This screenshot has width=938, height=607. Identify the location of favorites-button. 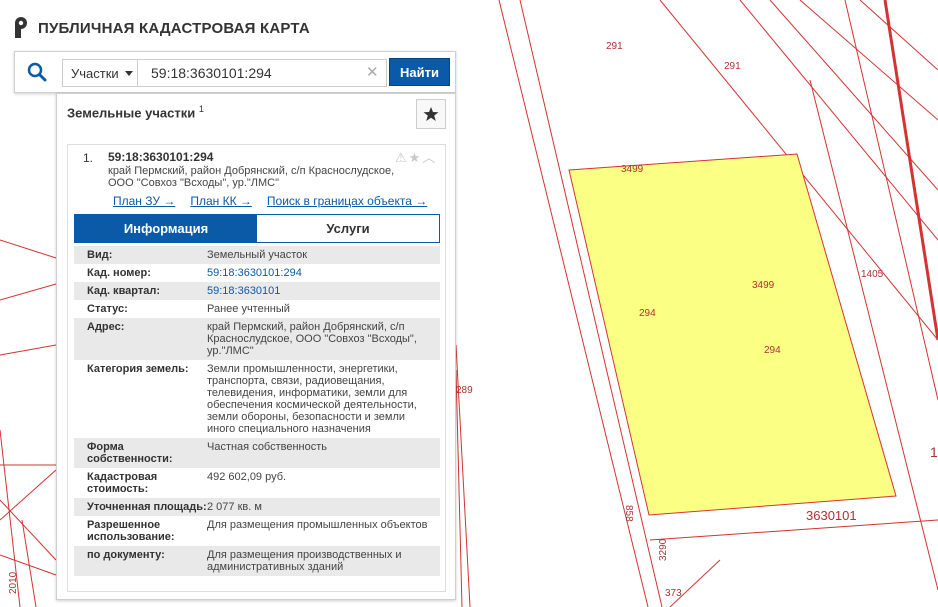
(431, 114).